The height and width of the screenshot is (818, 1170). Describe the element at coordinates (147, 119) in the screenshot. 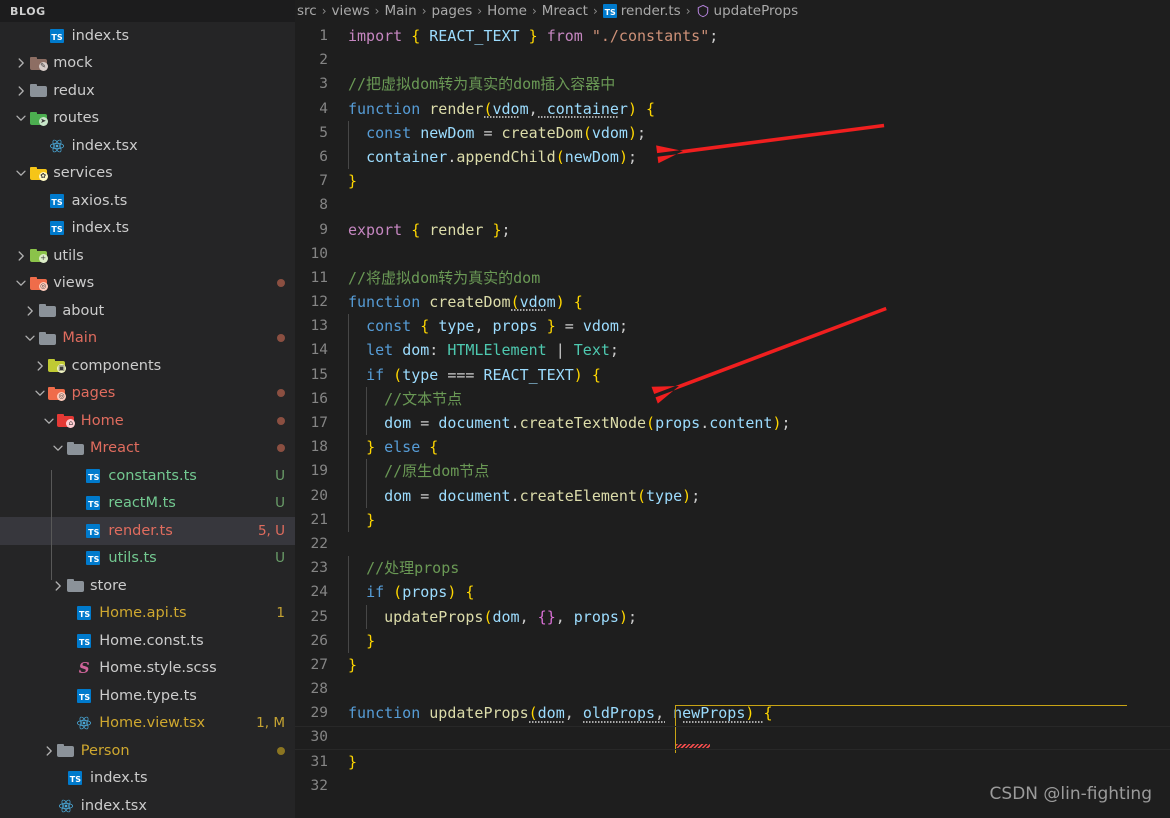

I see `file-tree-row: ➤ routes` at that location.